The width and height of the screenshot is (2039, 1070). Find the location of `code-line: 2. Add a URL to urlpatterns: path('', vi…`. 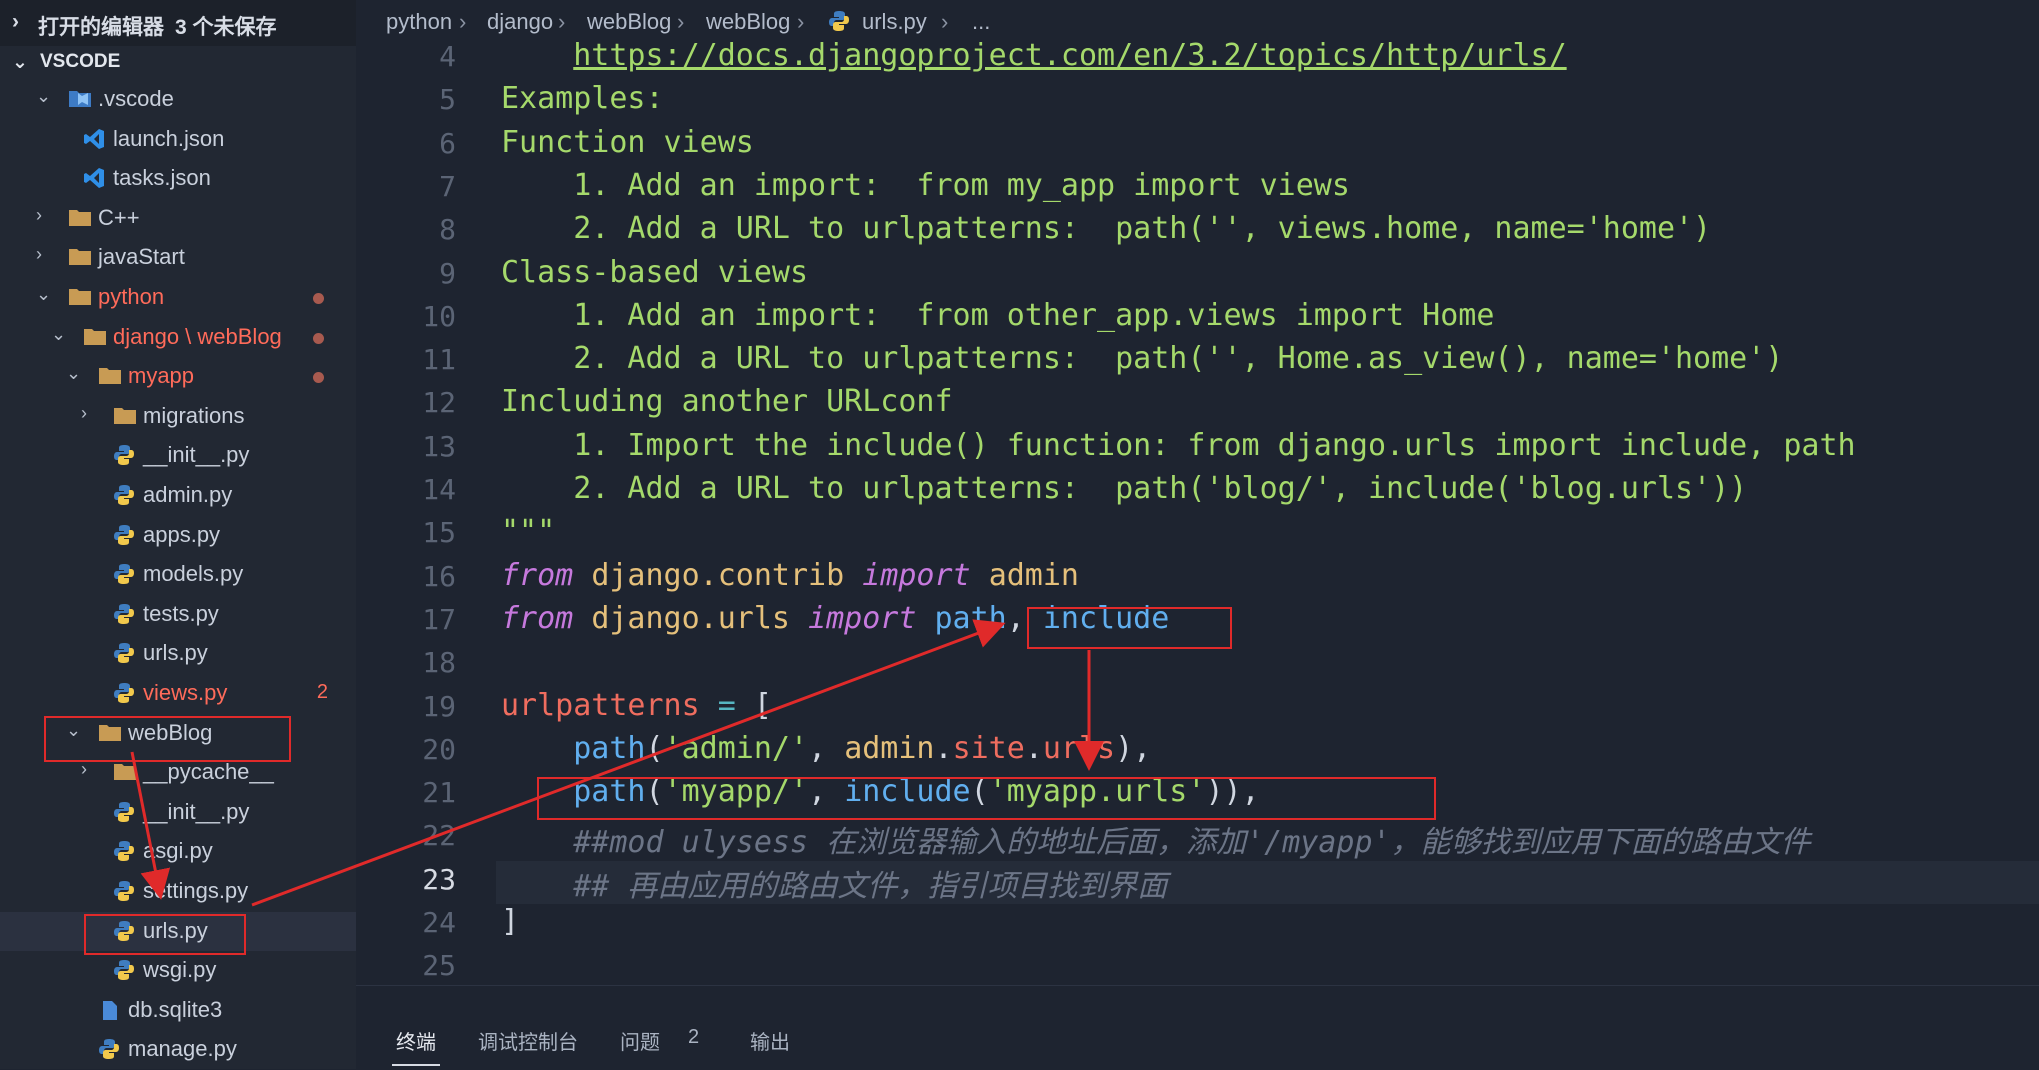

code-line: 2. Add a URL to urlpatterns: path('', vi… is located at coordinates (1106, 232).